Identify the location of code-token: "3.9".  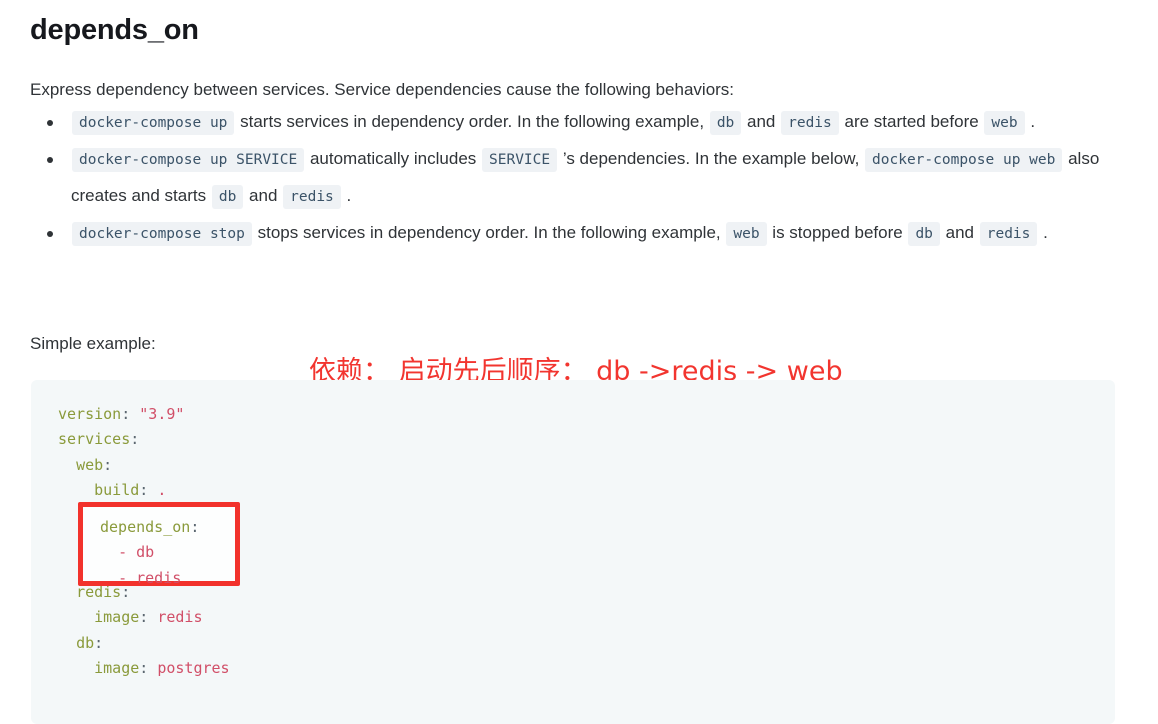
(162, 414).